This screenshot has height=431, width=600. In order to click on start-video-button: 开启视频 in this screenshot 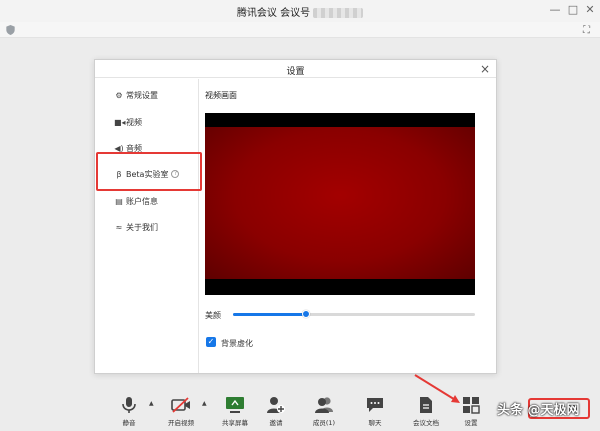, I will do `click(181, 411)`.